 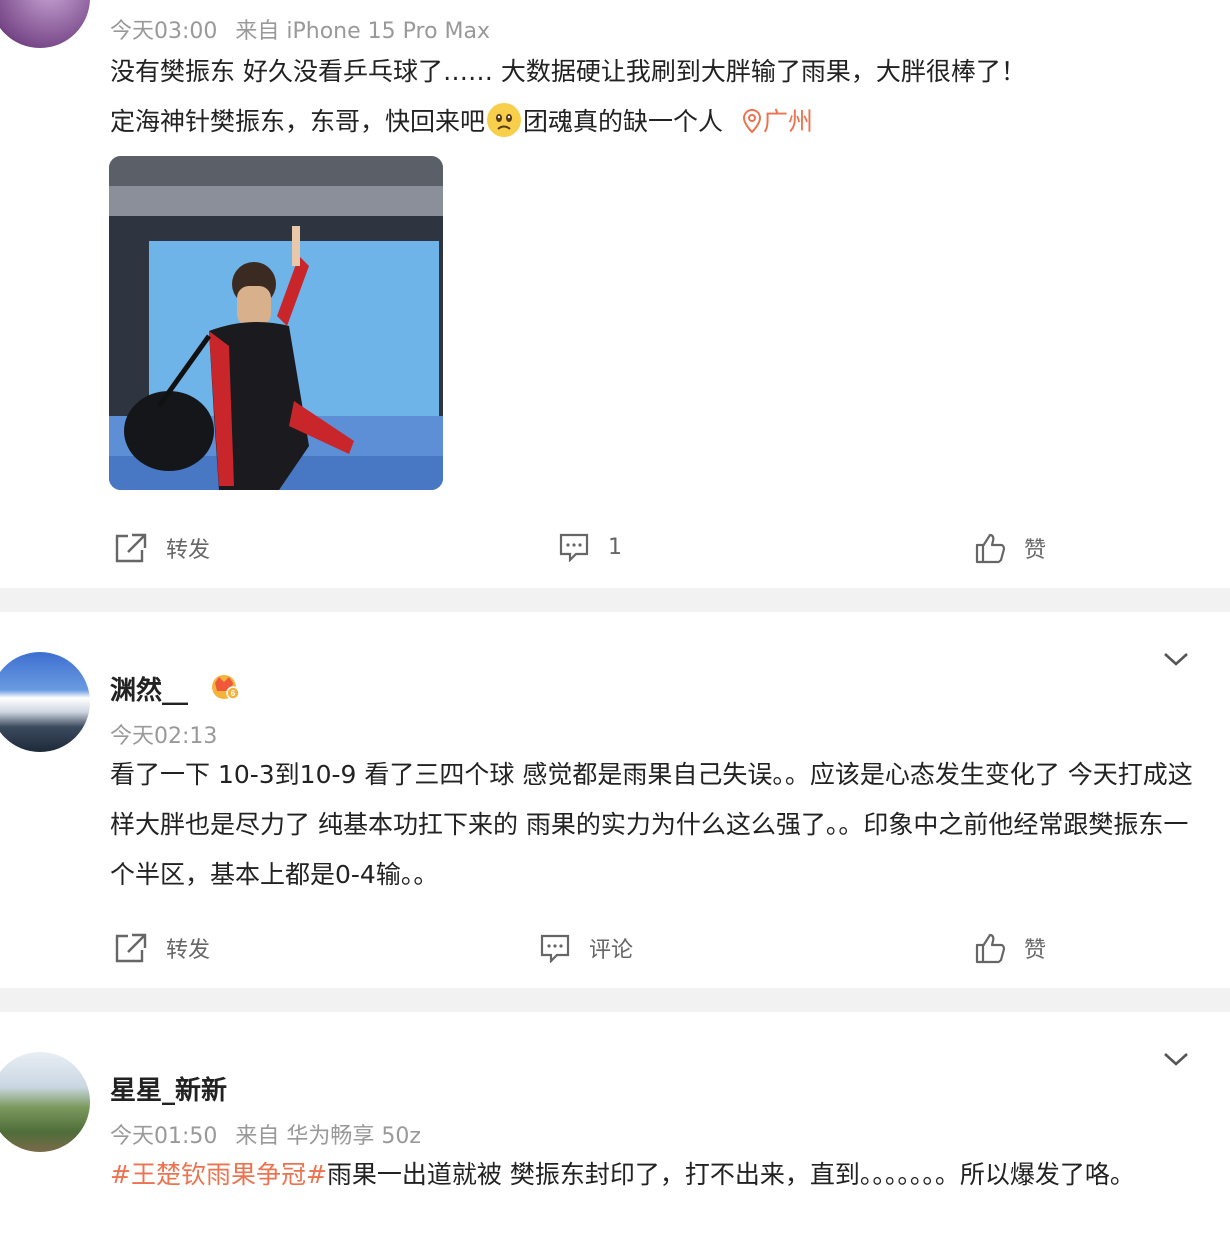 I want to click on username-text: 渊然__, so click(x=149, y=691).